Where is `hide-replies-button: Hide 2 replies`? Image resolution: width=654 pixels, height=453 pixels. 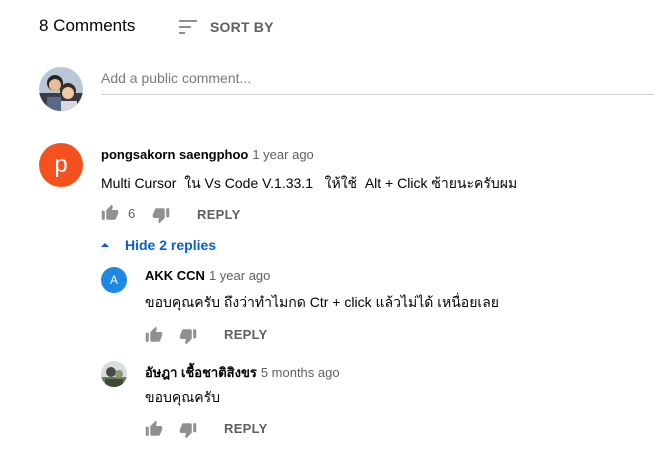
hide-replies-button: Hide 2 replies is located at coordinates (157, 245).